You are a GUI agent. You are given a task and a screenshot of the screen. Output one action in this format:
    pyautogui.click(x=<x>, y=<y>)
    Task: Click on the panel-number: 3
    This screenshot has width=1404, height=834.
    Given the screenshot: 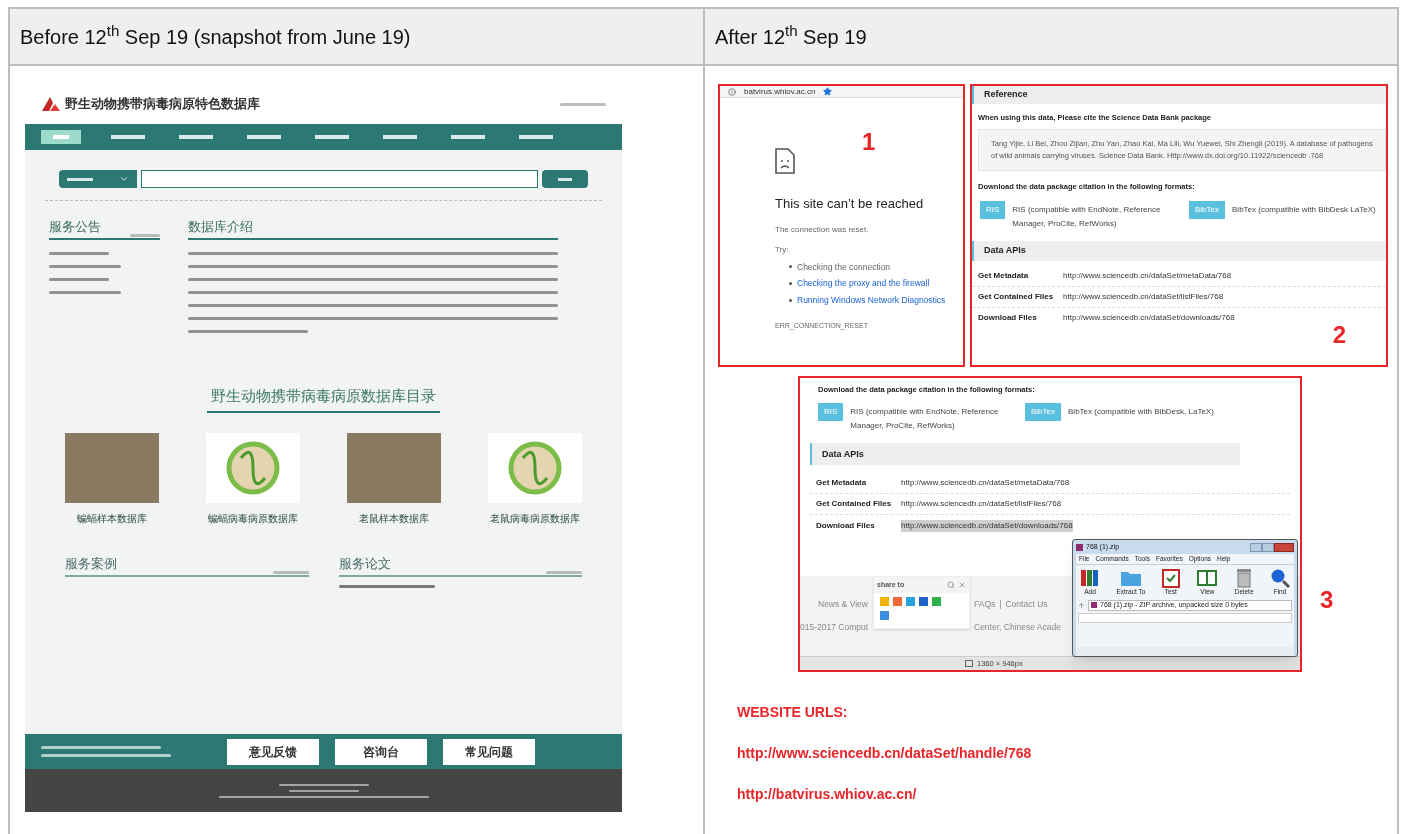 What is the action you would take?
    pyautogui.click(x=1327, y=600)
    